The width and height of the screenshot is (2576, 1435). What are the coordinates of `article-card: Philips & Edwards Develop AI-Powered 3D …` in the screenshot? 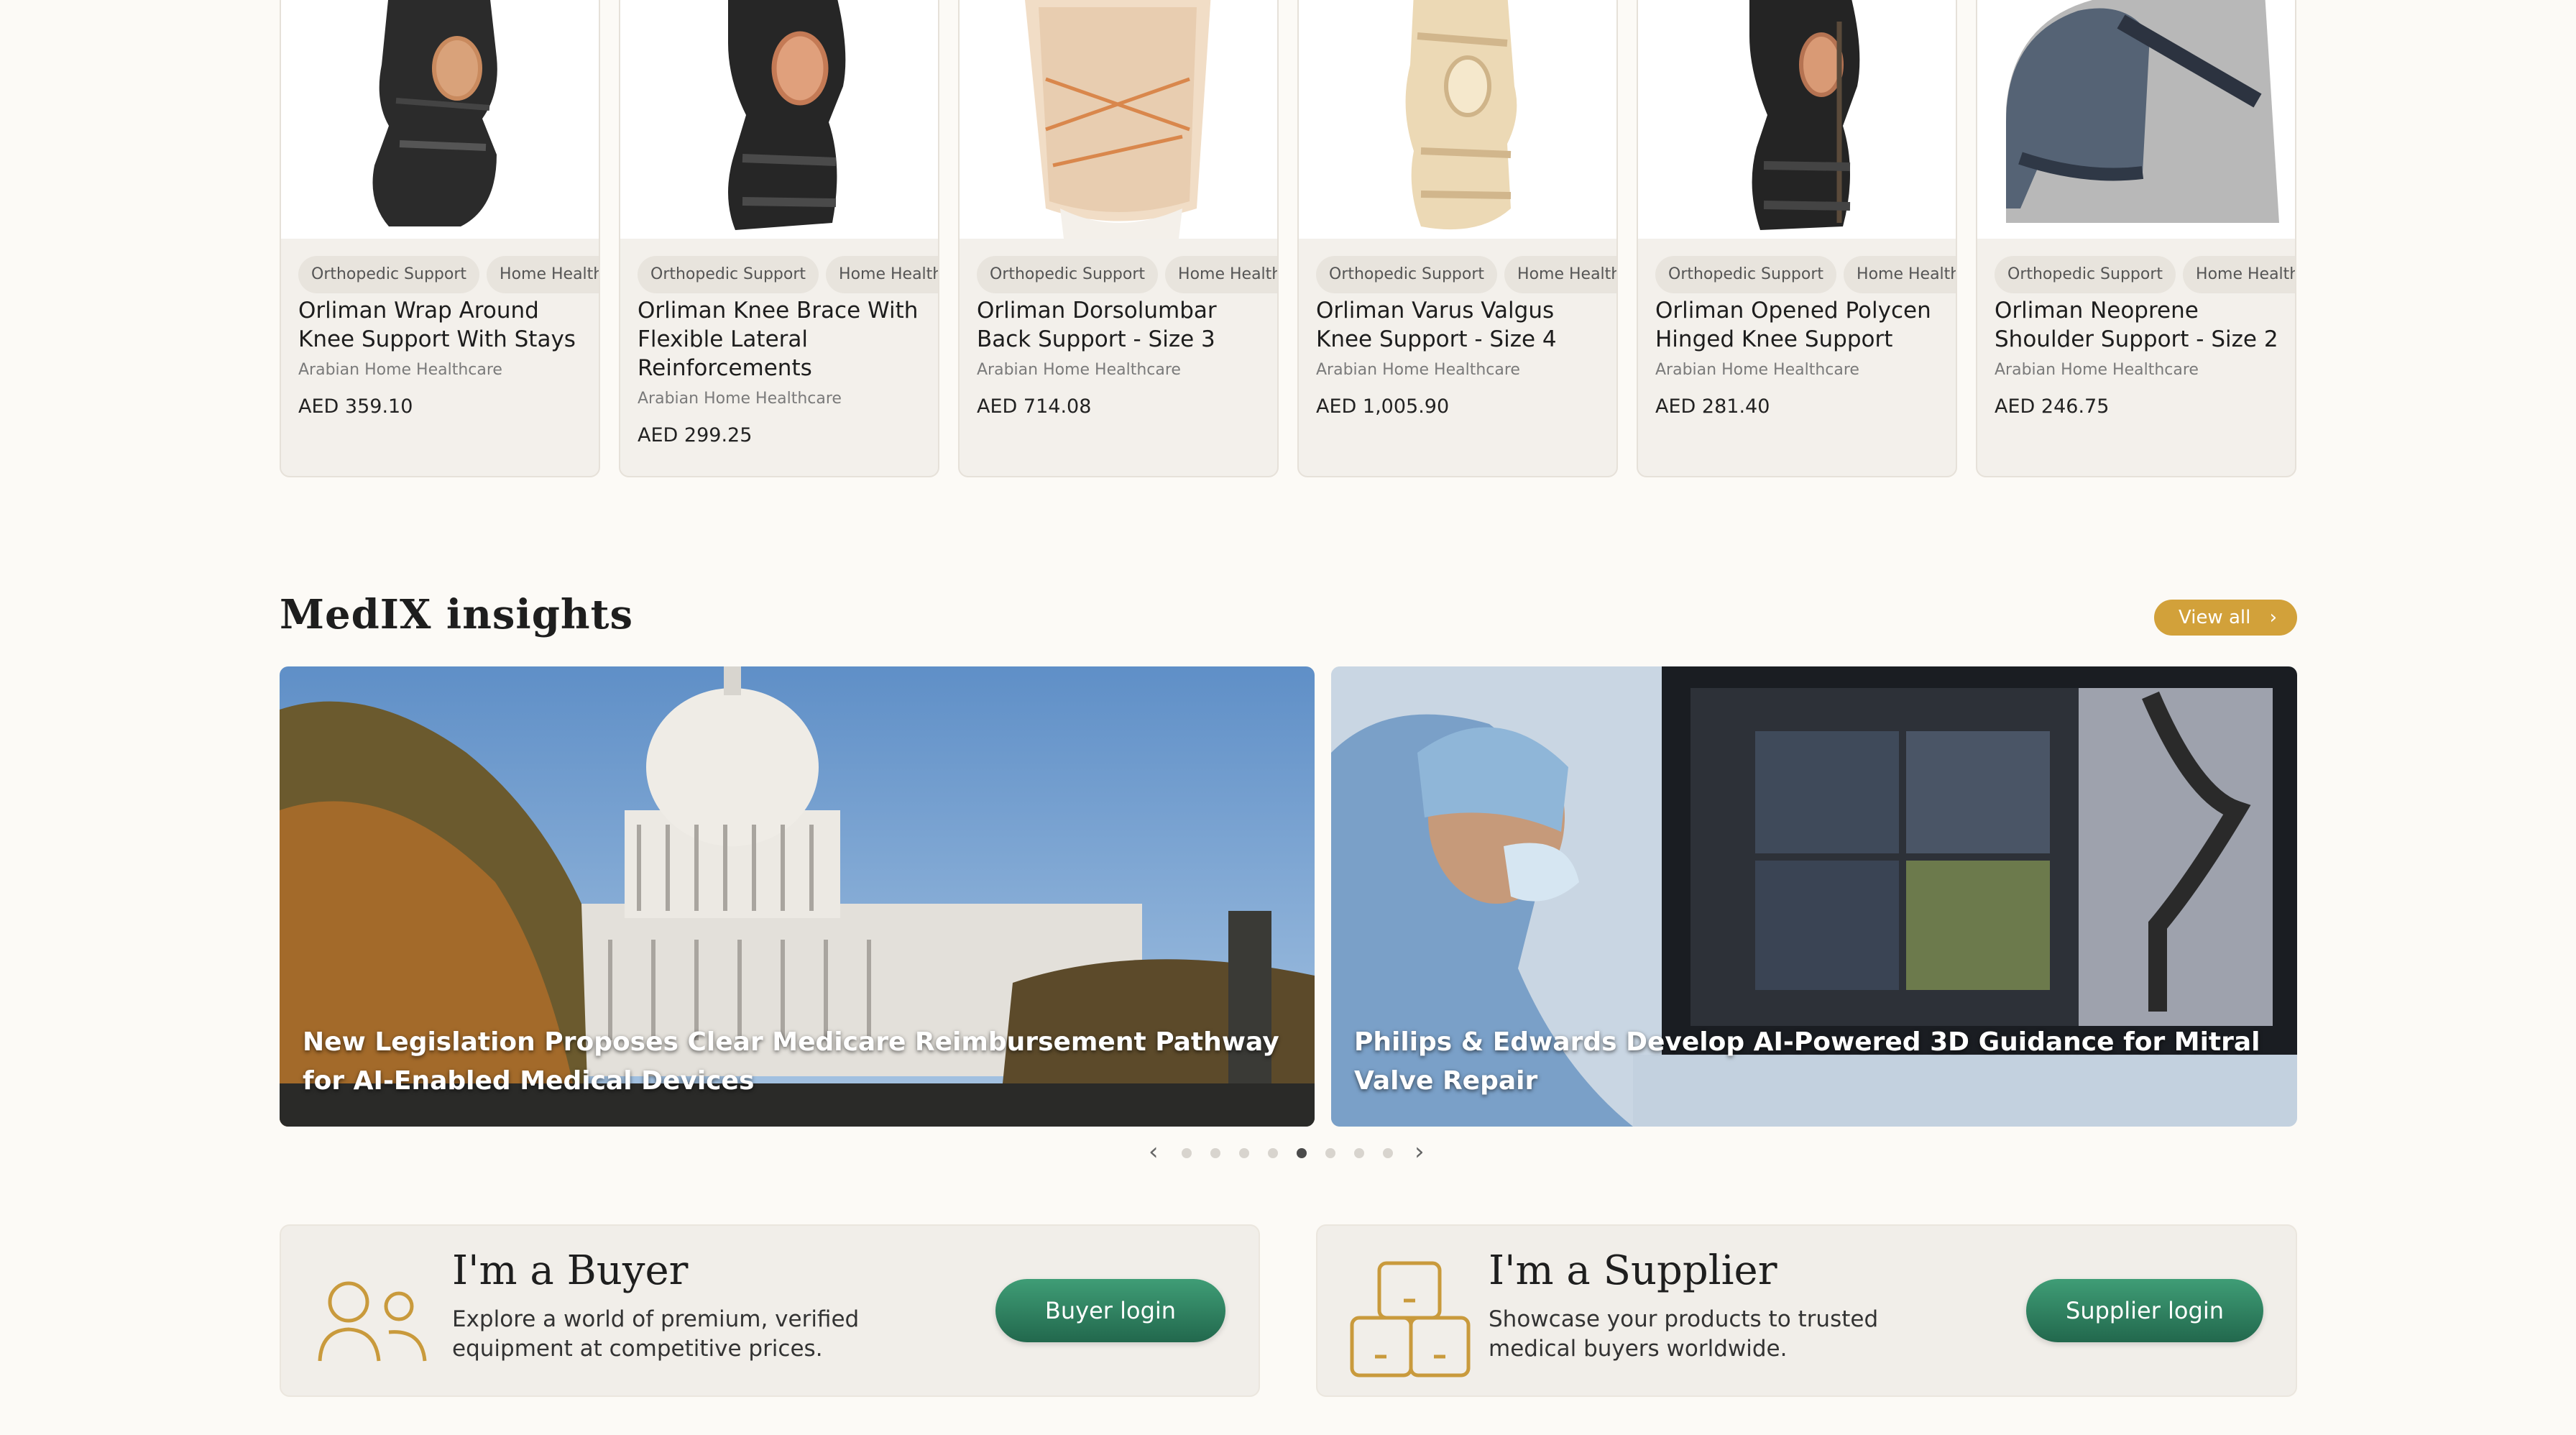 It's located at (1814, 896).